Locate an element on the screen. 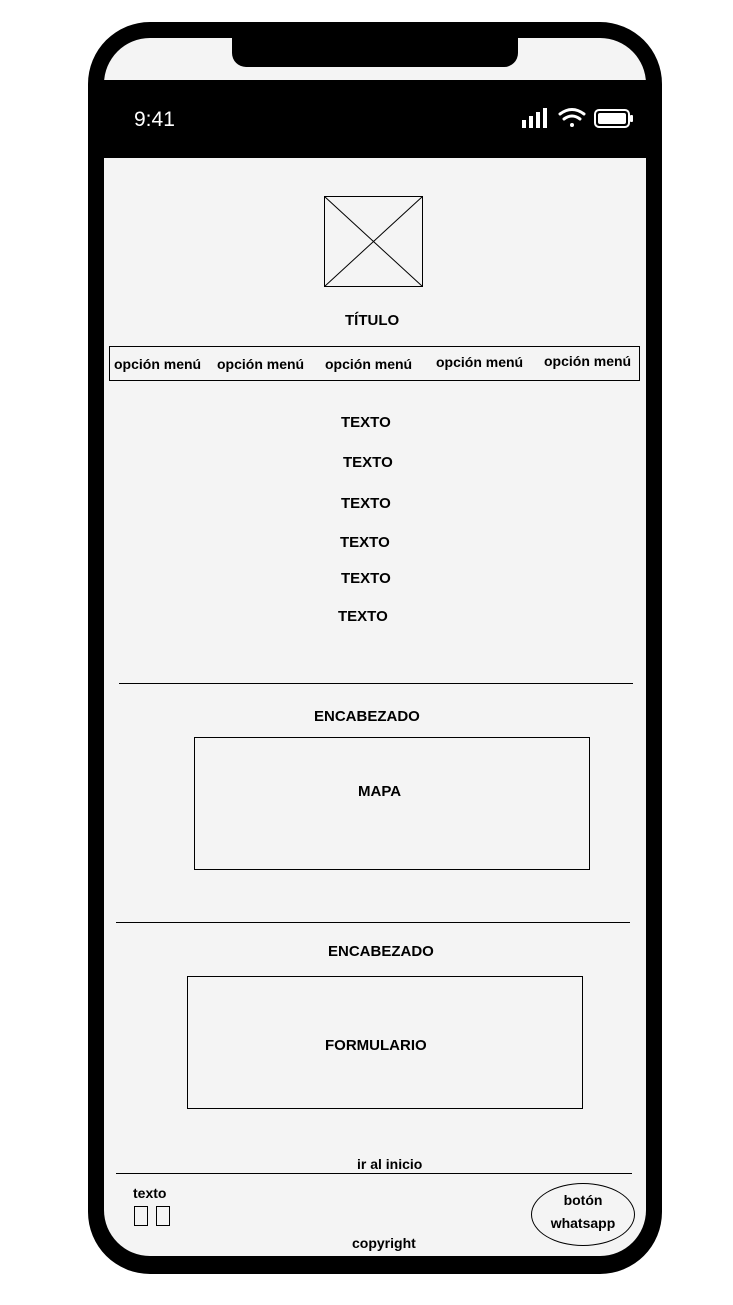  form-label: FORMULARIO is located at coordinates (376, 1045).